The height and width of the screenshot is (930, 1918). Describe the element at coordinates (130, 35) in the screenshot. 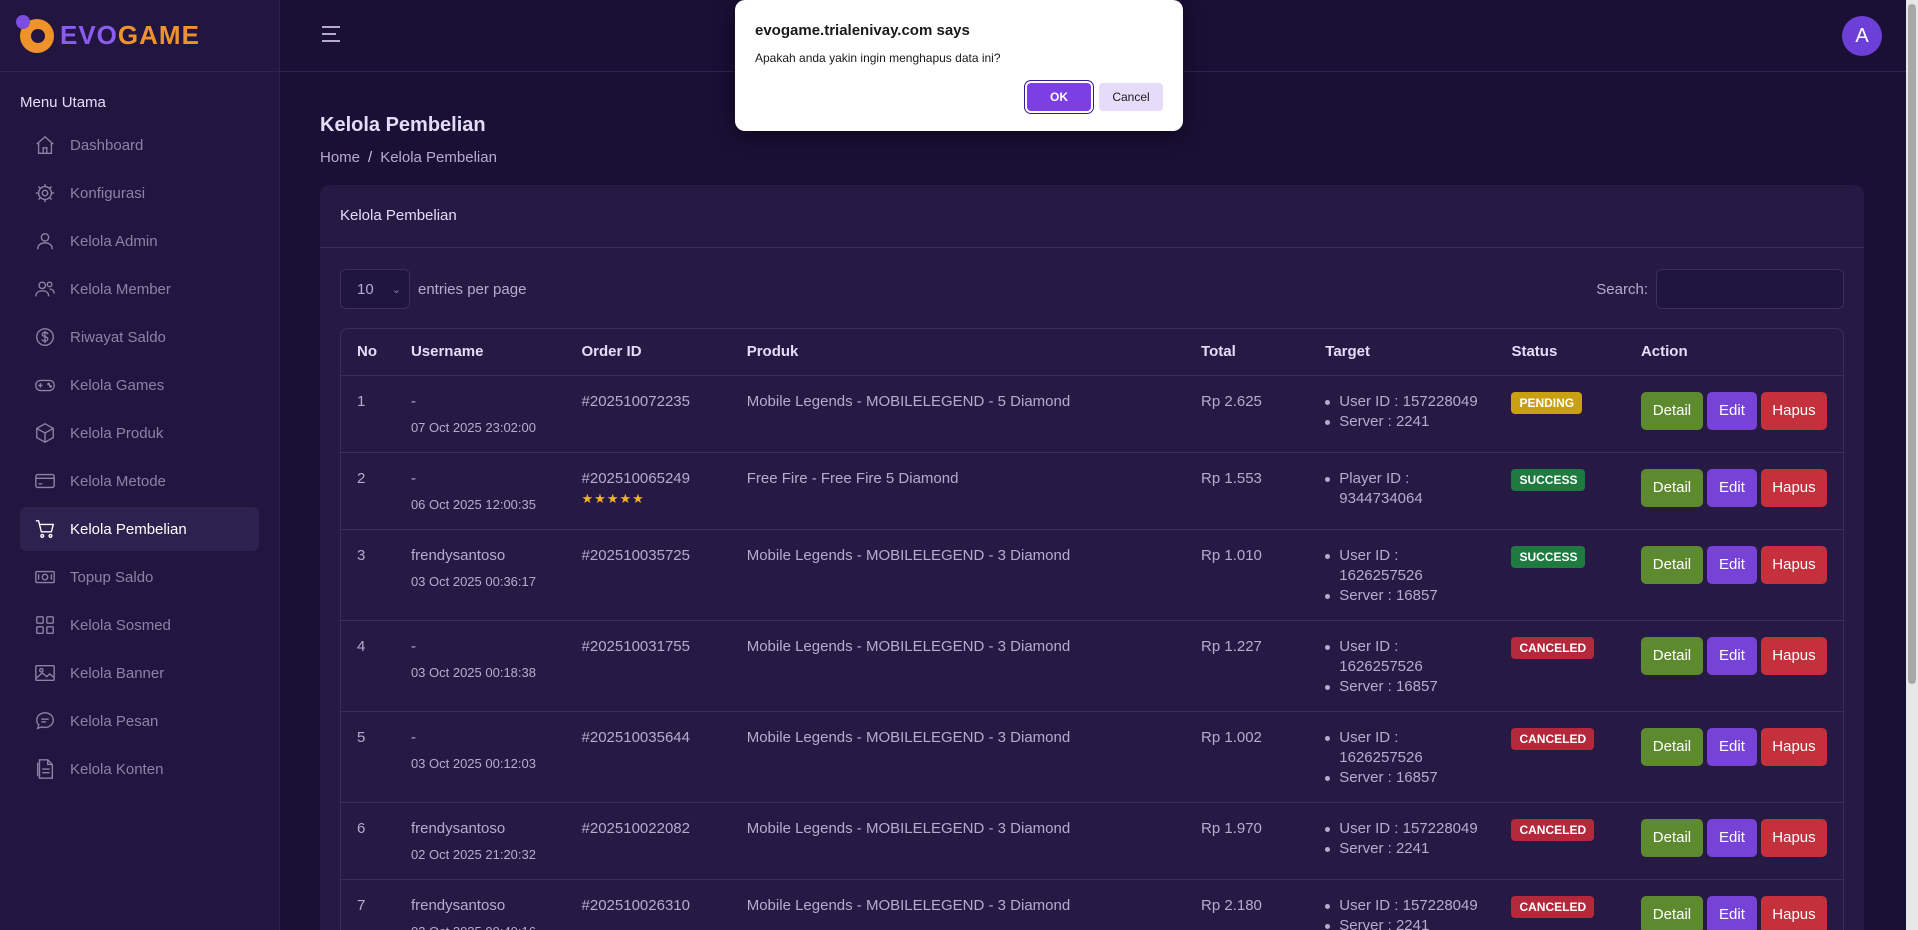

I see `brand-name: EVOGAME` at that location.